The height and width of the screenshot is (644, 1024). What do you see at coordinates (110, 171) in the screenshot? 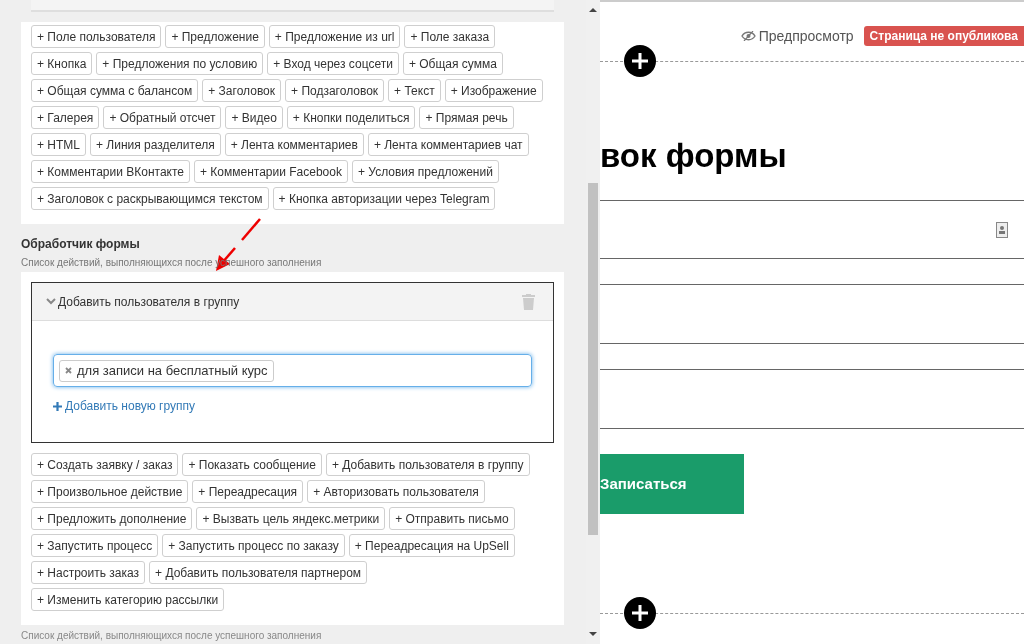
I see `add-block-button: + Комментарии ВКонтакте` at bounding box center [110, 171].